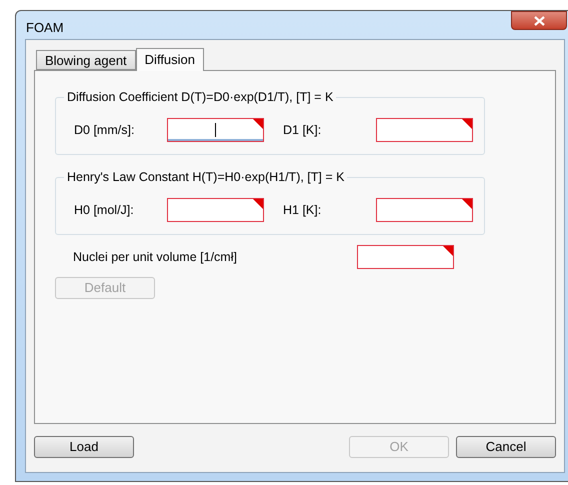  I want to click on close-button, so click(539, 20).